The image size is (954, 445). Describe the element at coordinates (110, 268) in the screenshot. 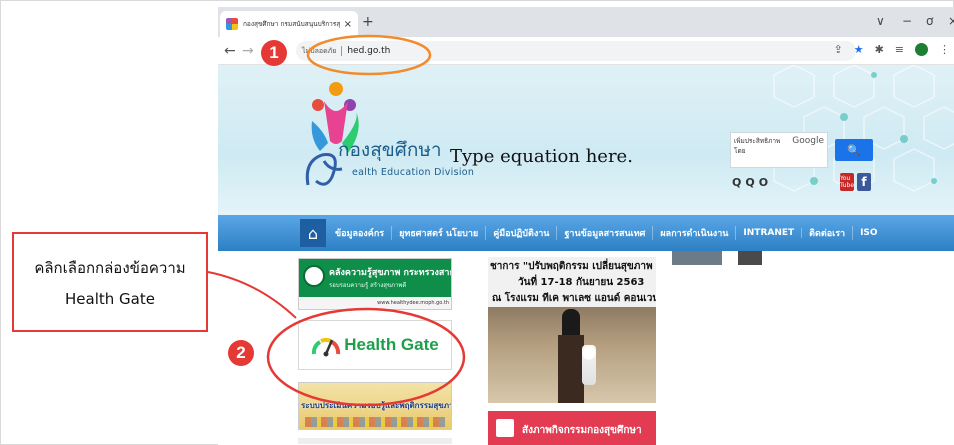

I see `callout-line1: คลิกเลือกกล่องข้อความ` at that location.